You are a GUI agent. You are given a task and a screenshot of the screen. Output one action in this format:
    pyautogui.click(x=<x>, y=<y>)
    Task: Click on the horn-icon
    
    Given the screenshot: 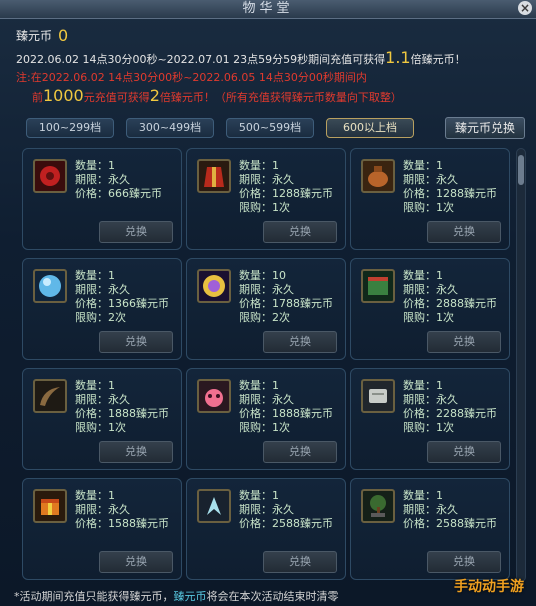 What is the action you would take?
    pyautogui.click(x=50, y=396)
    